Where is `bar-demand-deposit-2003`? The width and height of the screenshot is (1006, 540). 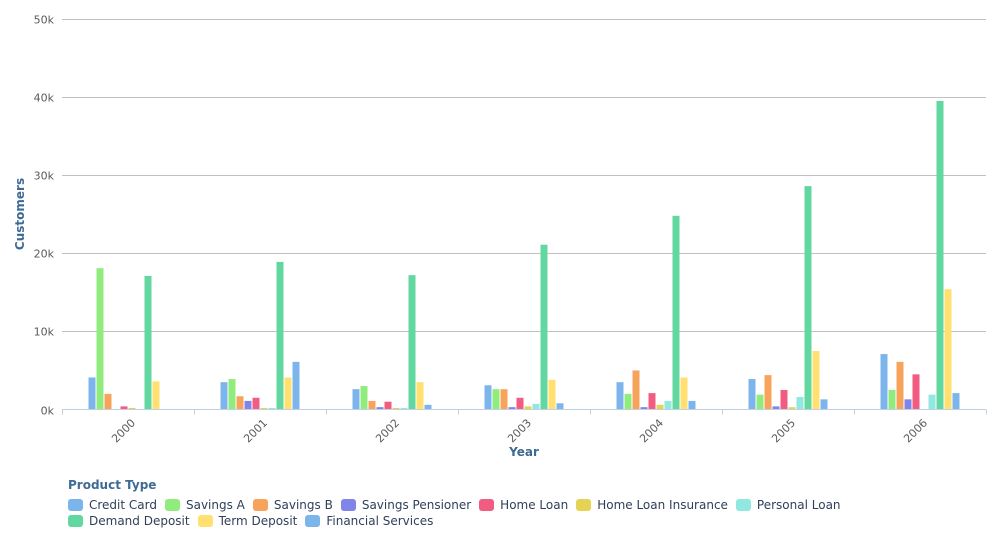 bar-demand-deposit-2003 is located at coordinates (544, 327).